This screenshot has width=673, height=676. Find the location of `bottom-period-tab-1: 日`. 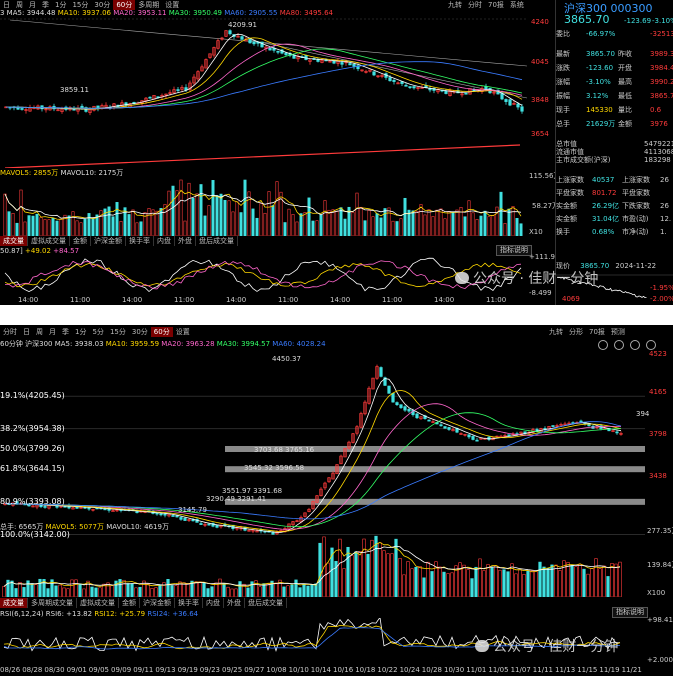

bottom-period-tab-1: 日 is located at coordinates (26, 332).